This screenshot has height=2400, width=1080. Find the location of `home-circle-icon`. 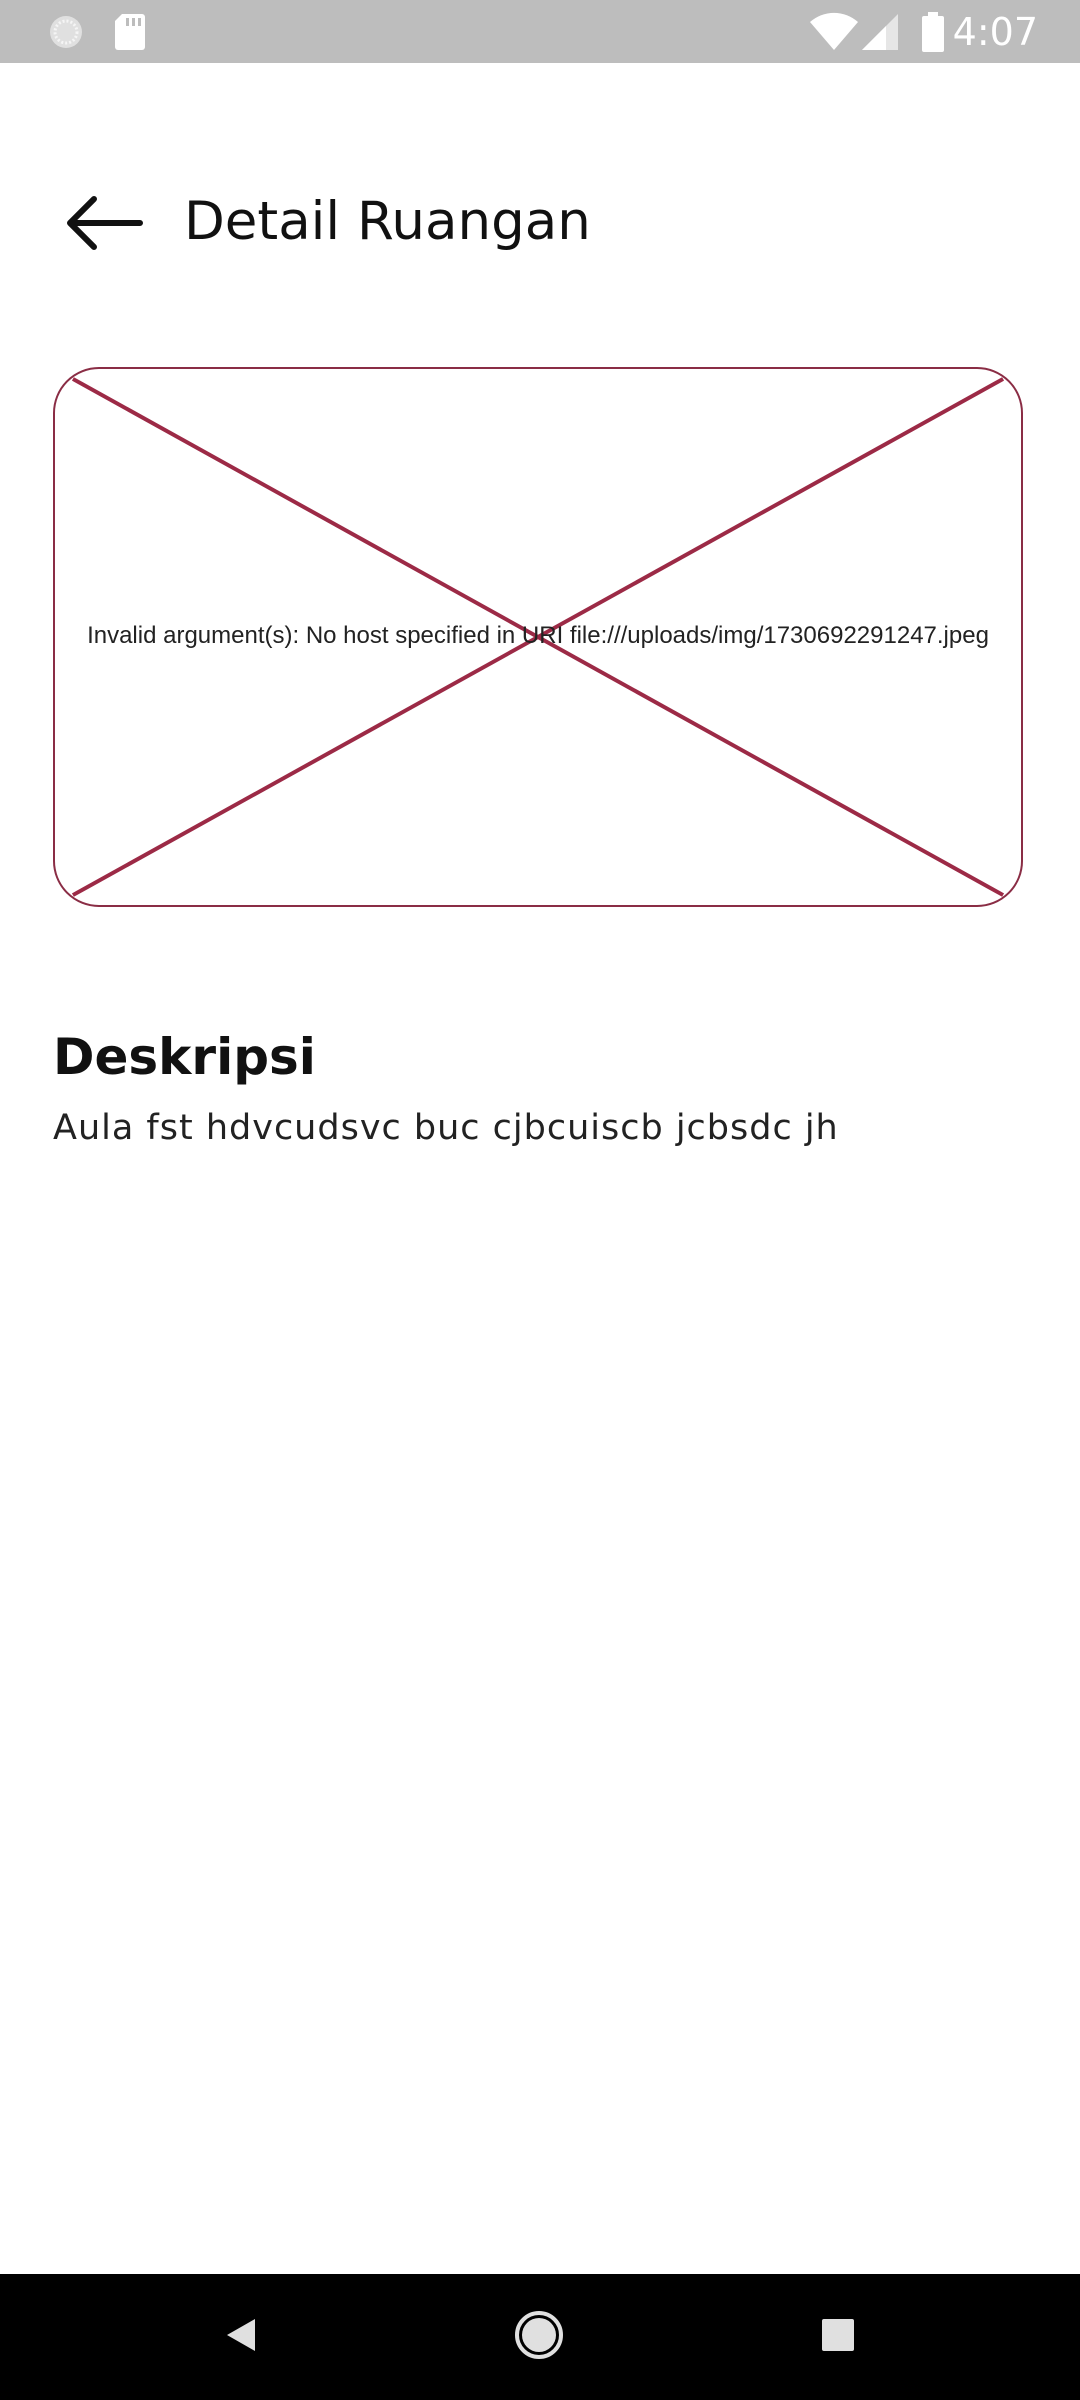

home-circle-icon is located at coordinates (539, 2337).